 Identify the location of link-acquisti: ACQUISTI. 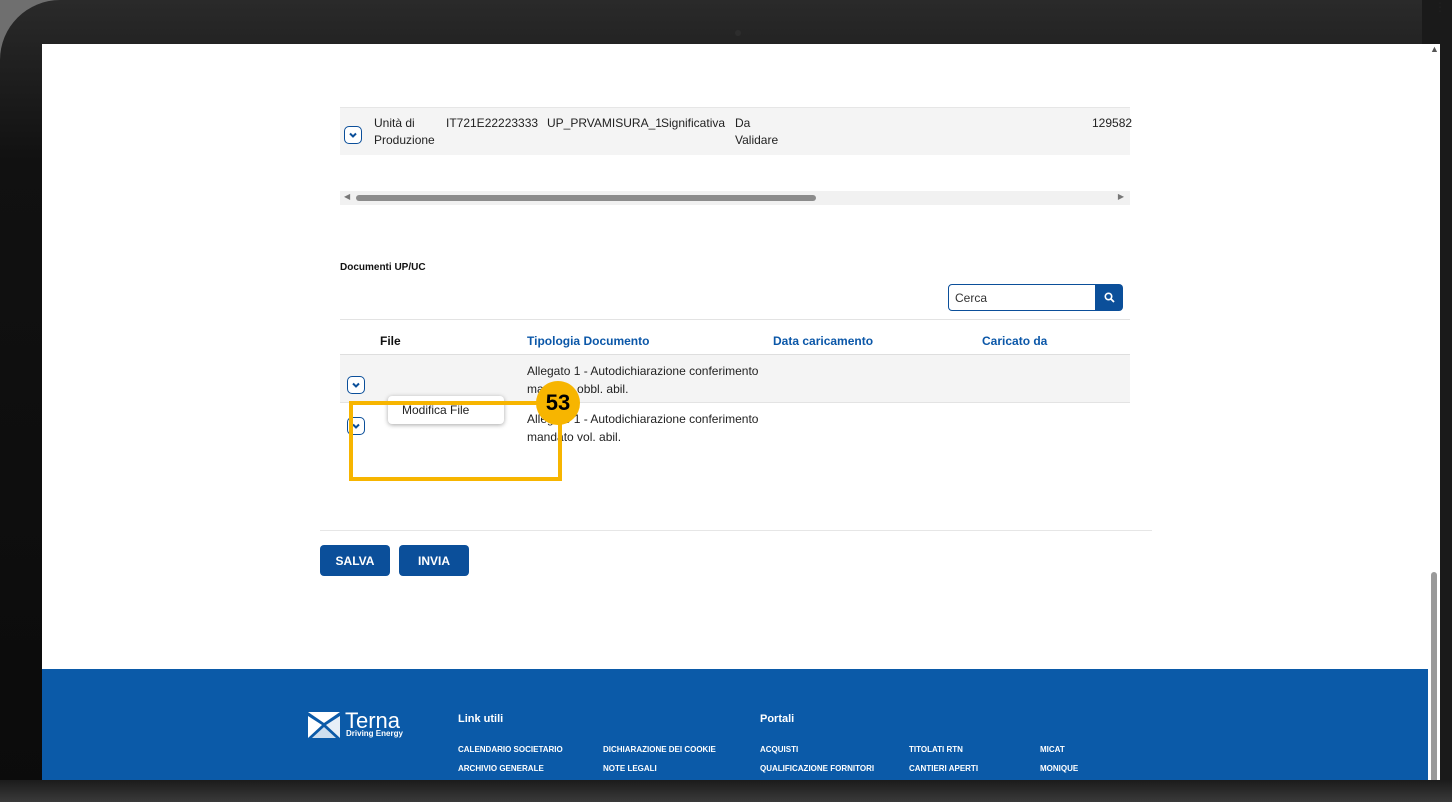
(779, 749).